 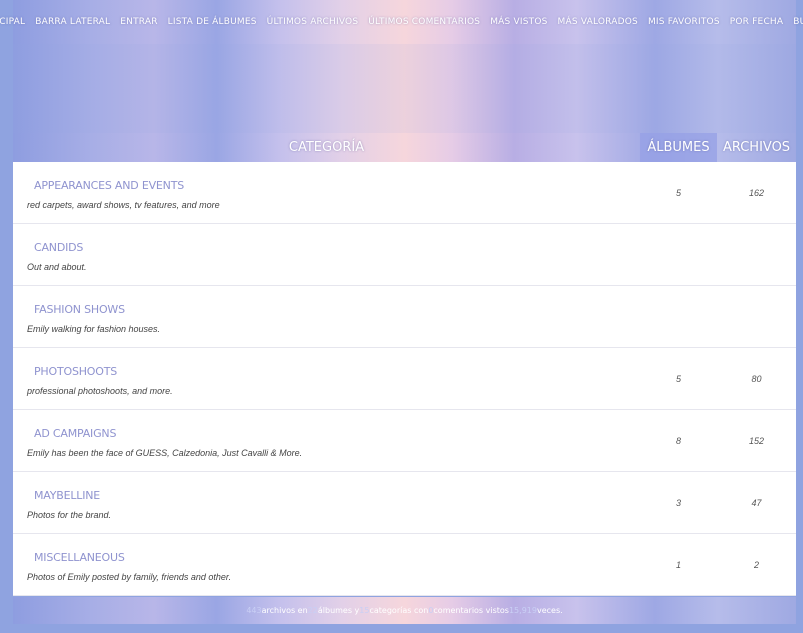 I want to click on header-albums: ÁLBUMES, so click(x=678, y=147).